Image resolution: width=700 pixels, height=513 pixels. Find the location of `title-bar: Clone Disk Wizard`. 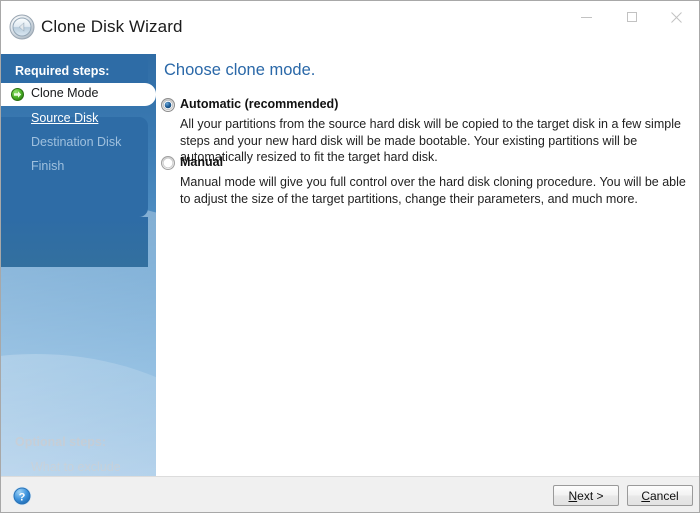

title-bar: Clone Disk Wizard is located at coordinates (350, 27).